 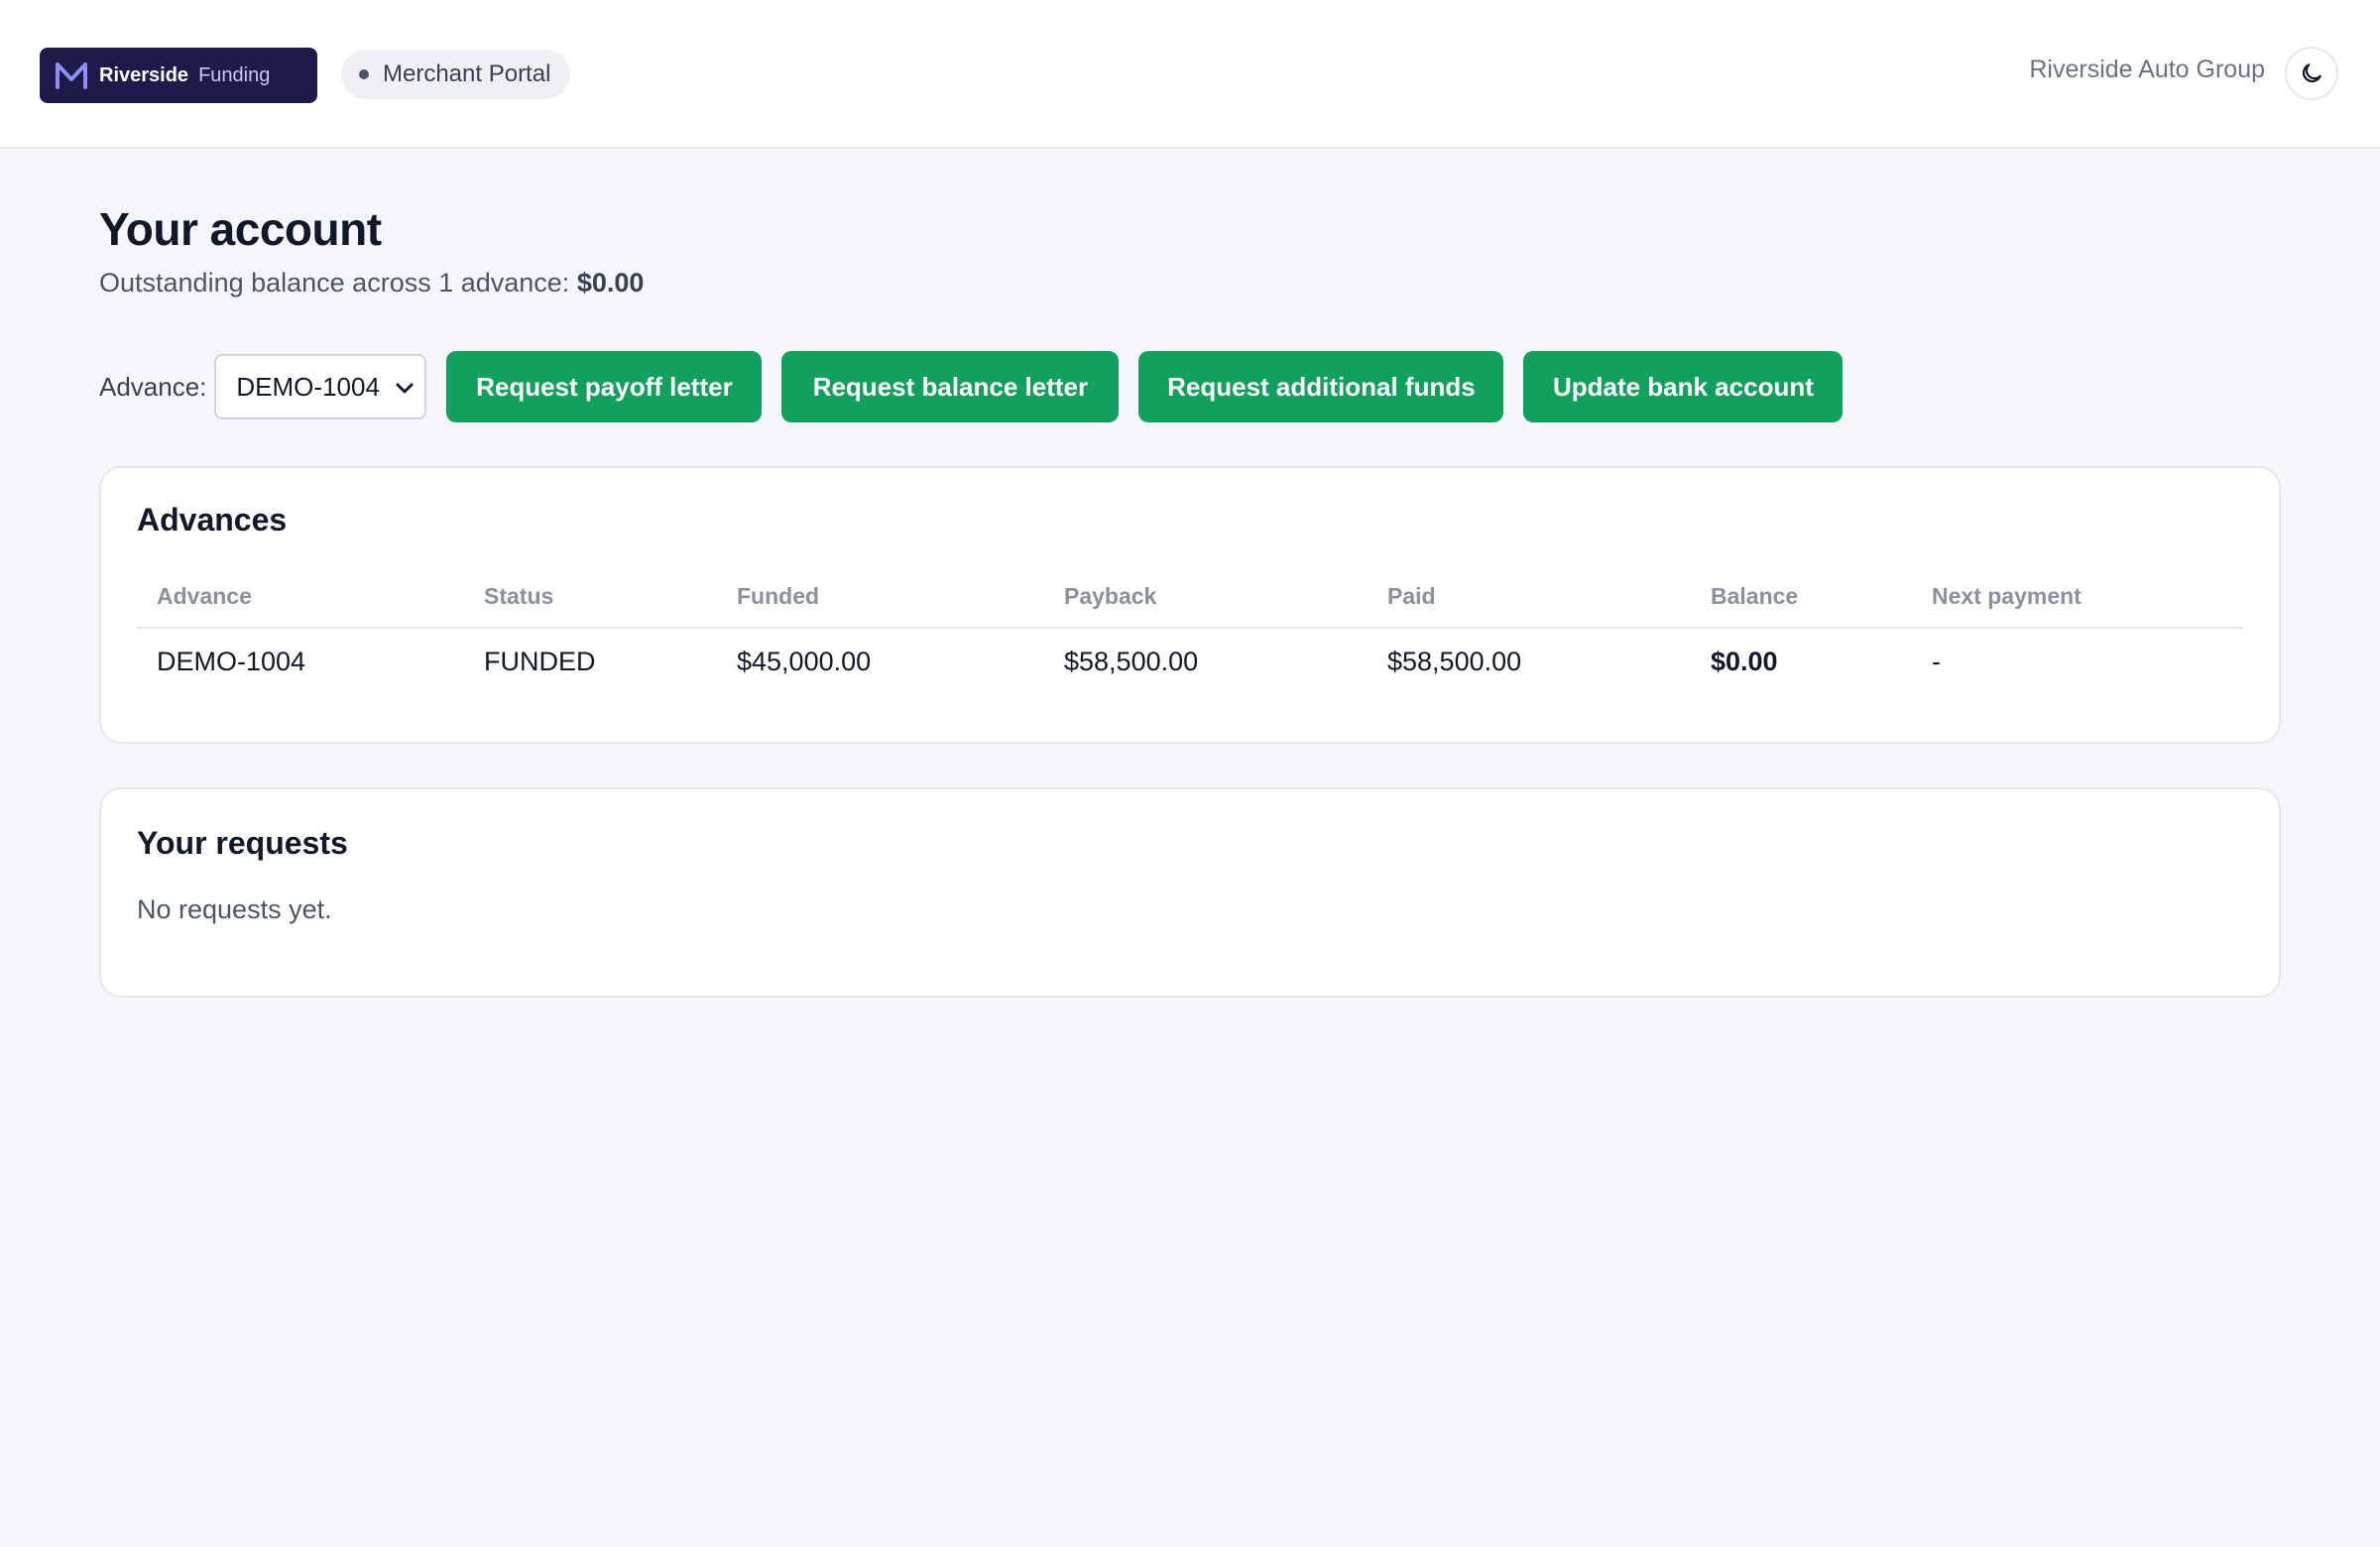 I want to click on cell-funded: $45,000.00, so click(x=804, y=661).